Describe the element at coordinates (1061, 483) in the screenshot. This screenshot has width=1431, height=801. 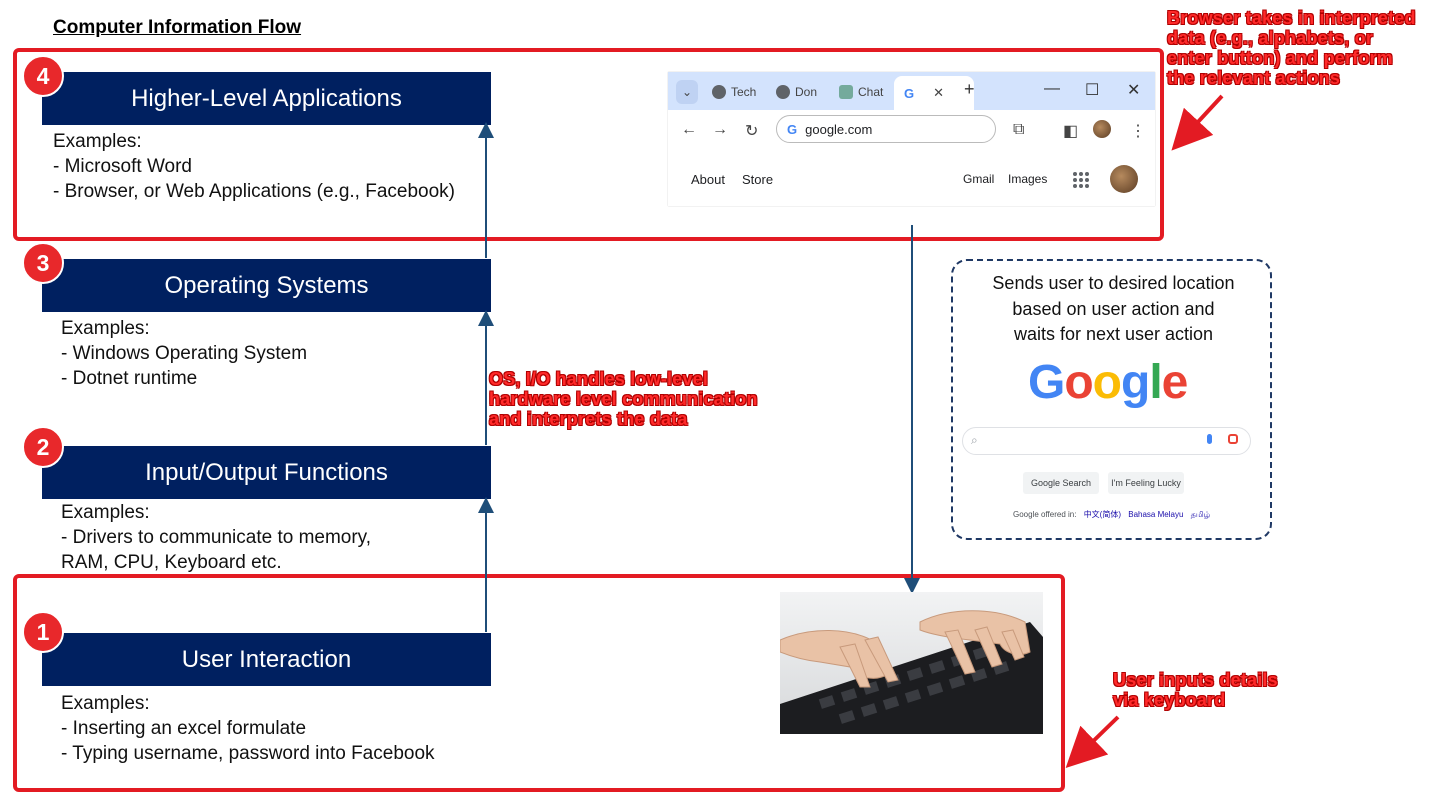
I see `google-search-button: Google Search` at that location.